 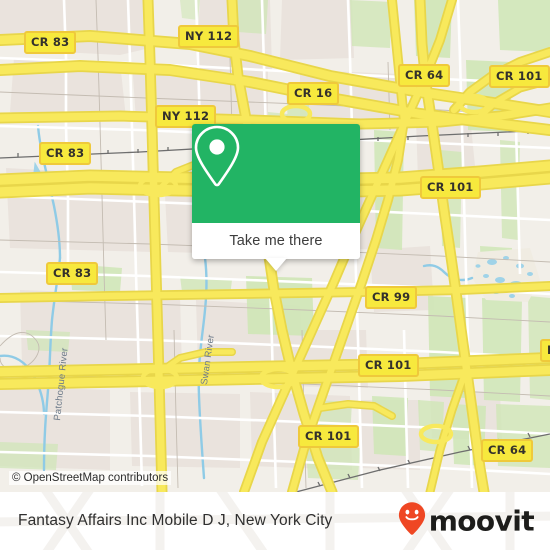 I want to click on moovit-smiley-pin-icon, so click(x=412, y=521).